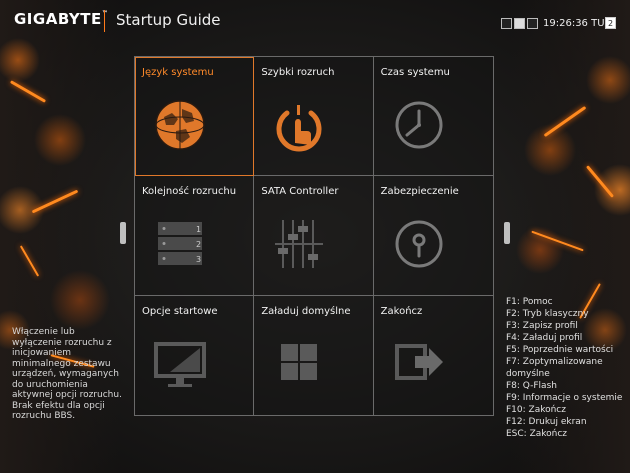  Describe the element at coordinates (507, 233) in the screenshot. I see `scroll-right-handle` at that location.